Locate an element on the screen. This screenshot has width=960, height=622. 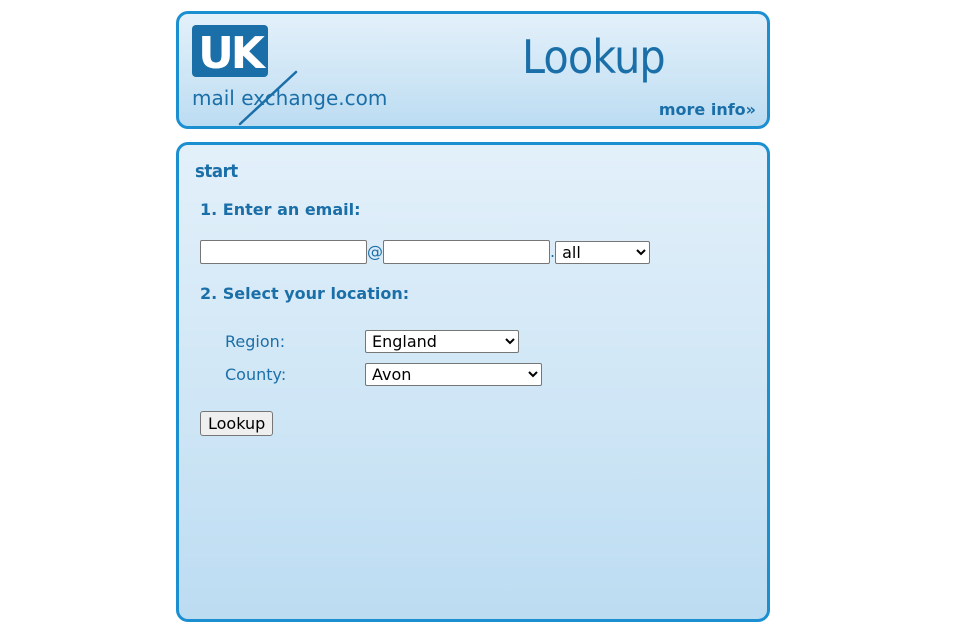
tld-select: all is located at coordinates (603, 252).